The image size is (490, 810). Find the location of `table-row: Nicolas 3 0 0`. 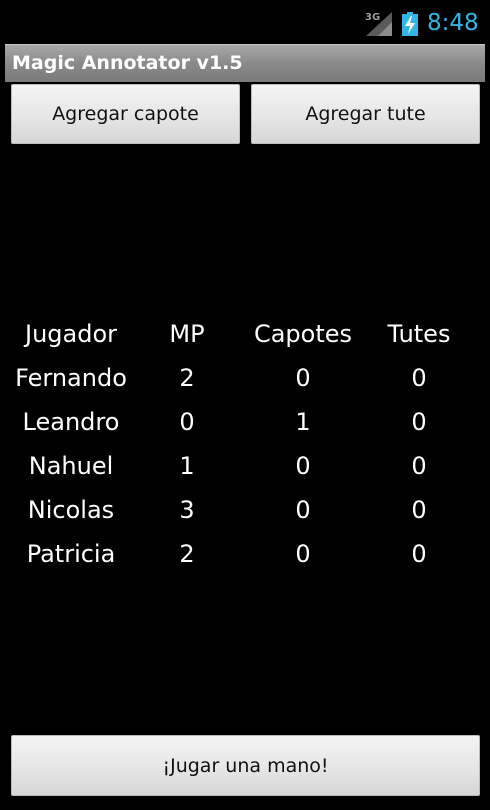

table-row: Nicolas 3 0 0 is located at coordinates (245, 510).